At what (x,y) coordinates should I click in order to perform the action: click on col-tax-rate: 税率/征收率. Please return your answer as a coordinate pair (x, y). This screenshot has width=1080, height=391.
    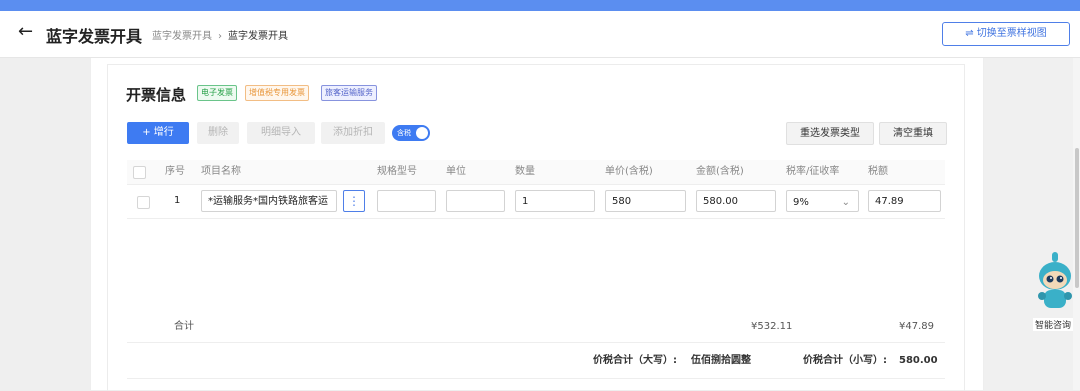
    Looking at the image, I should click on (813, 171).